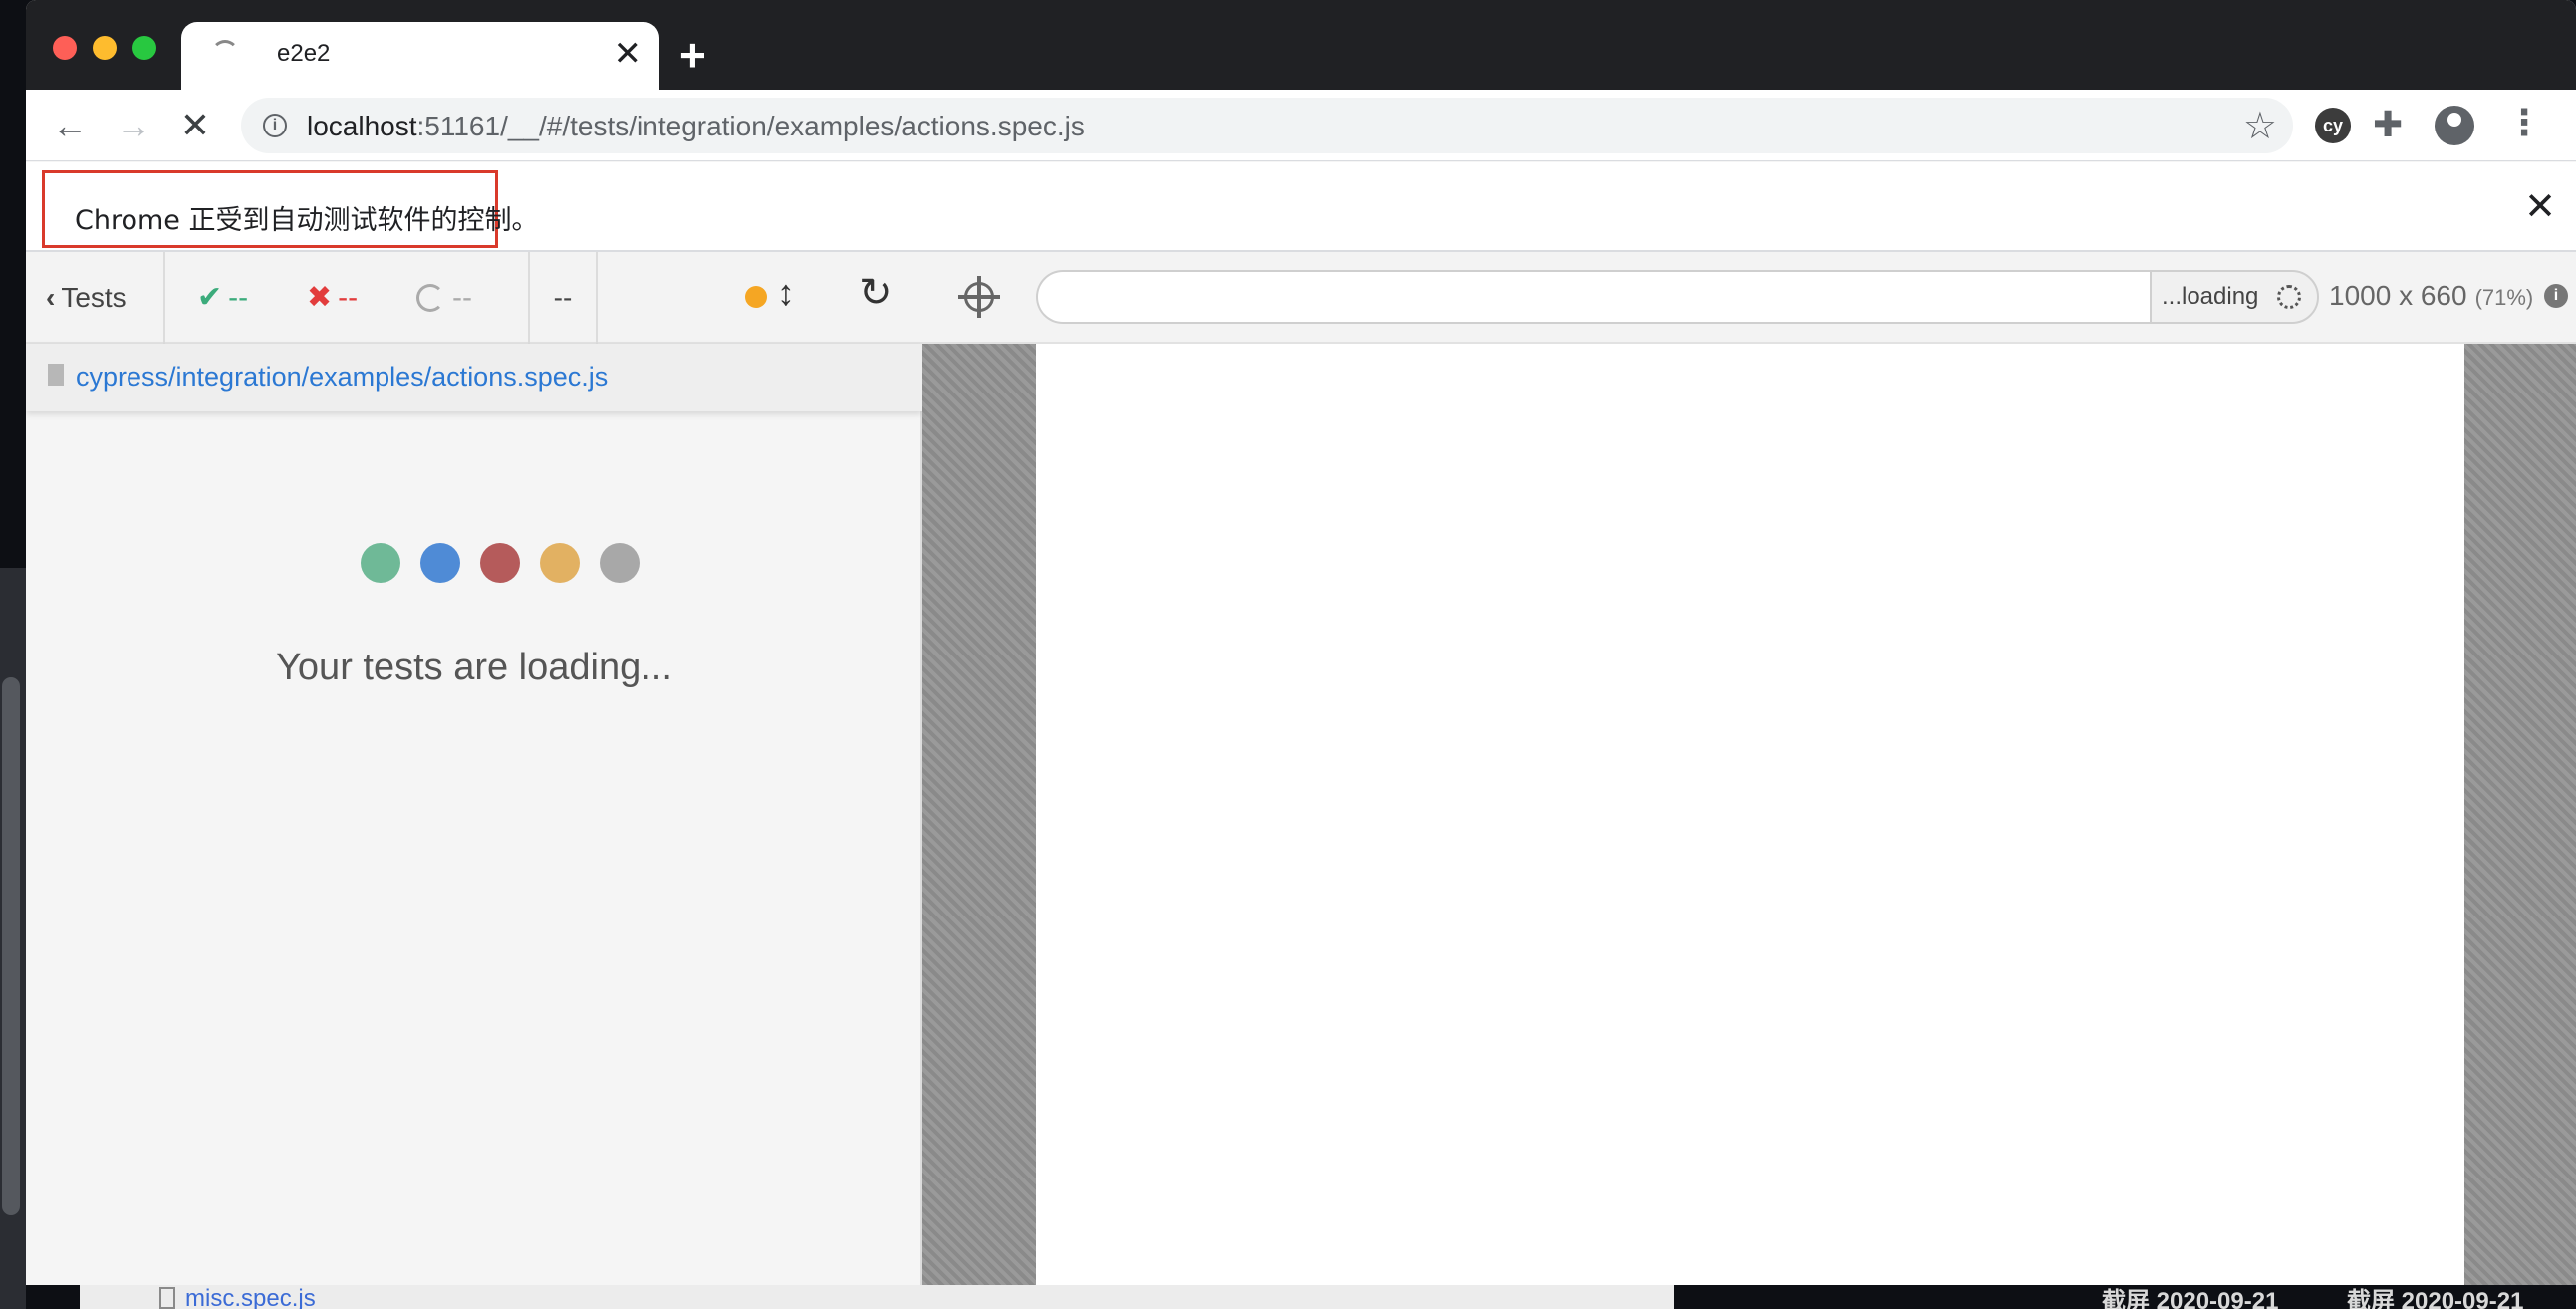 The height and width of the screenshot is (1309, 2576). Describe the element at coordinates (320, 297) in the screenshot. I see `cross-icon: ✖` at that location.